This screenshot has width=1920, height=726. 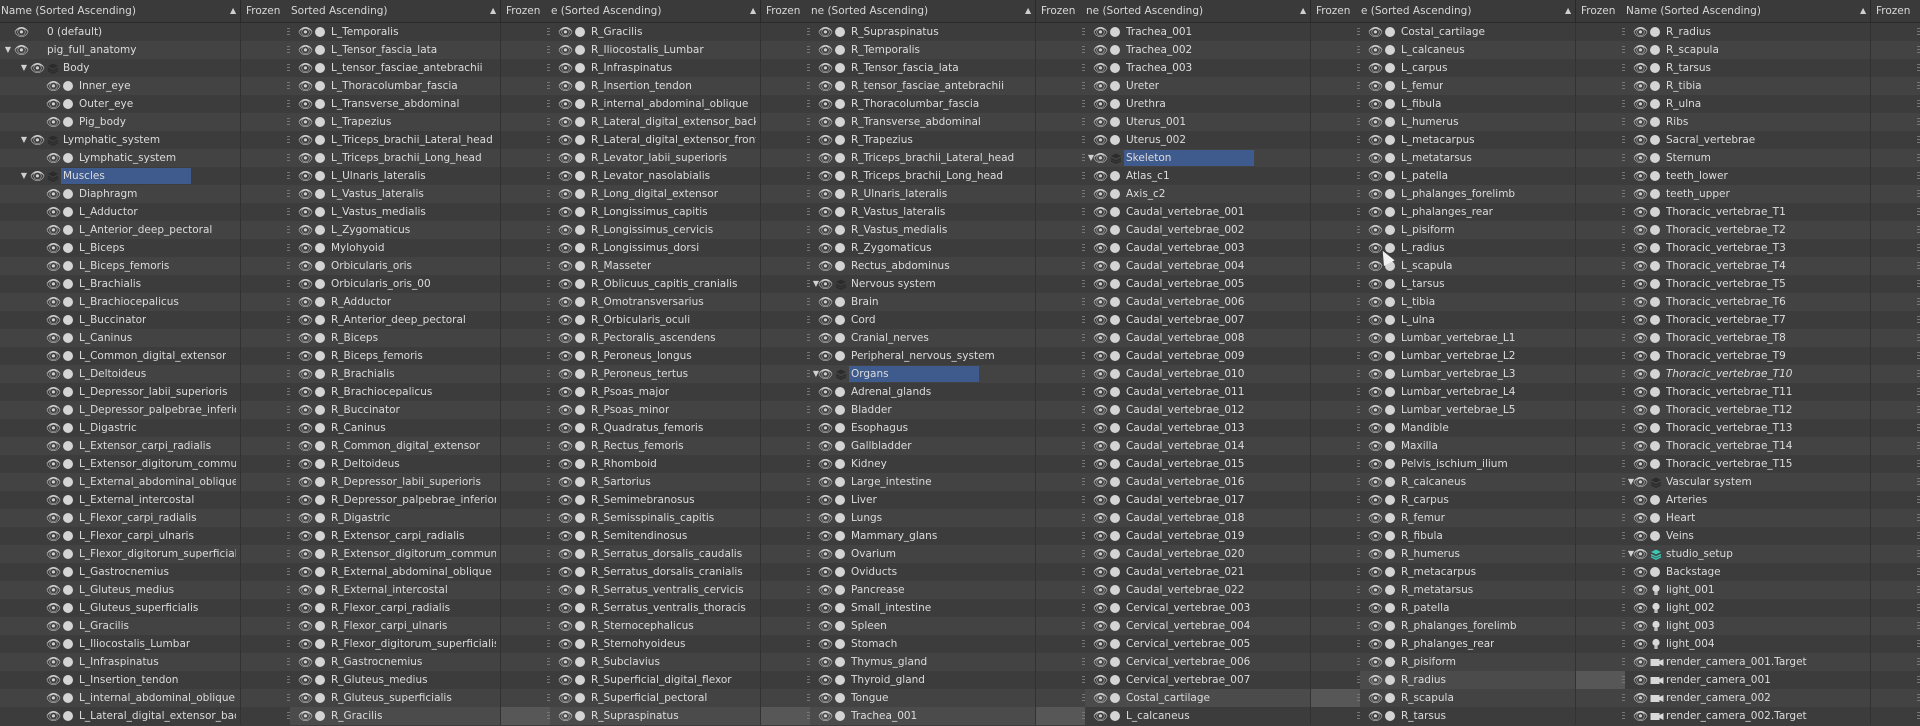 I want to click on layer-row: 👁 Caudal_vertebrae_017, so click(x=1222, y=500).